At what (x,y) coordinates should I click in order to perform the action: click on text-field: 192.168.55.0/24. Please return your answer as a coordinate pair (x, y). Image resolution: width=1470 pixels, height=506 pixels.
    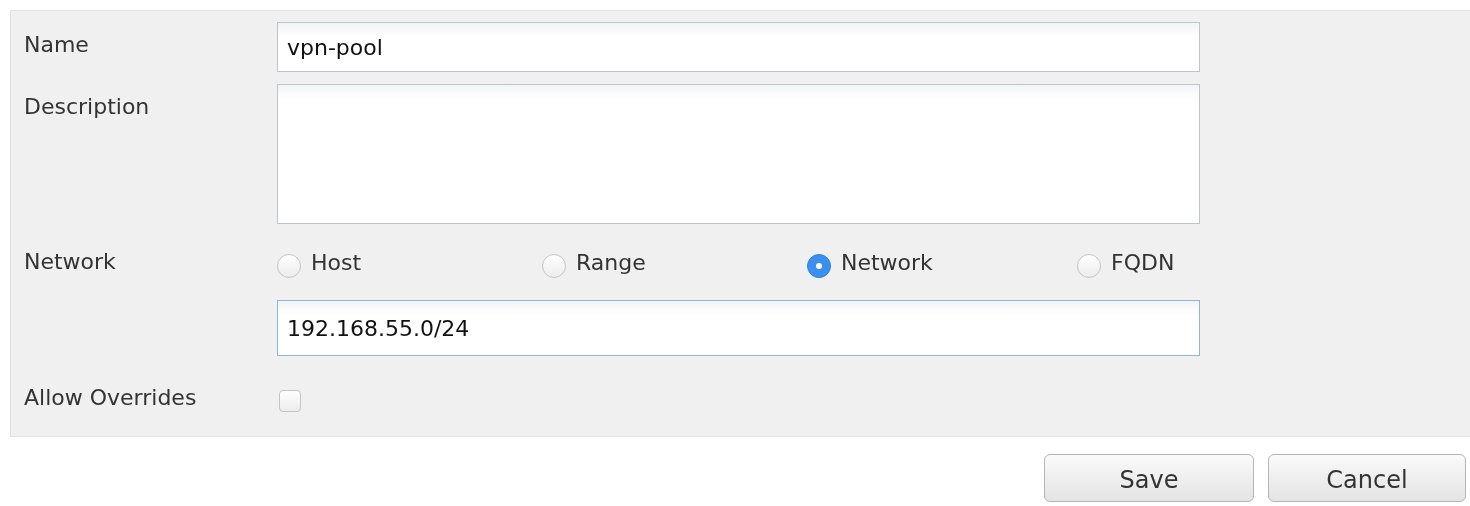
    Looking at the image, I should click on (738, 328).